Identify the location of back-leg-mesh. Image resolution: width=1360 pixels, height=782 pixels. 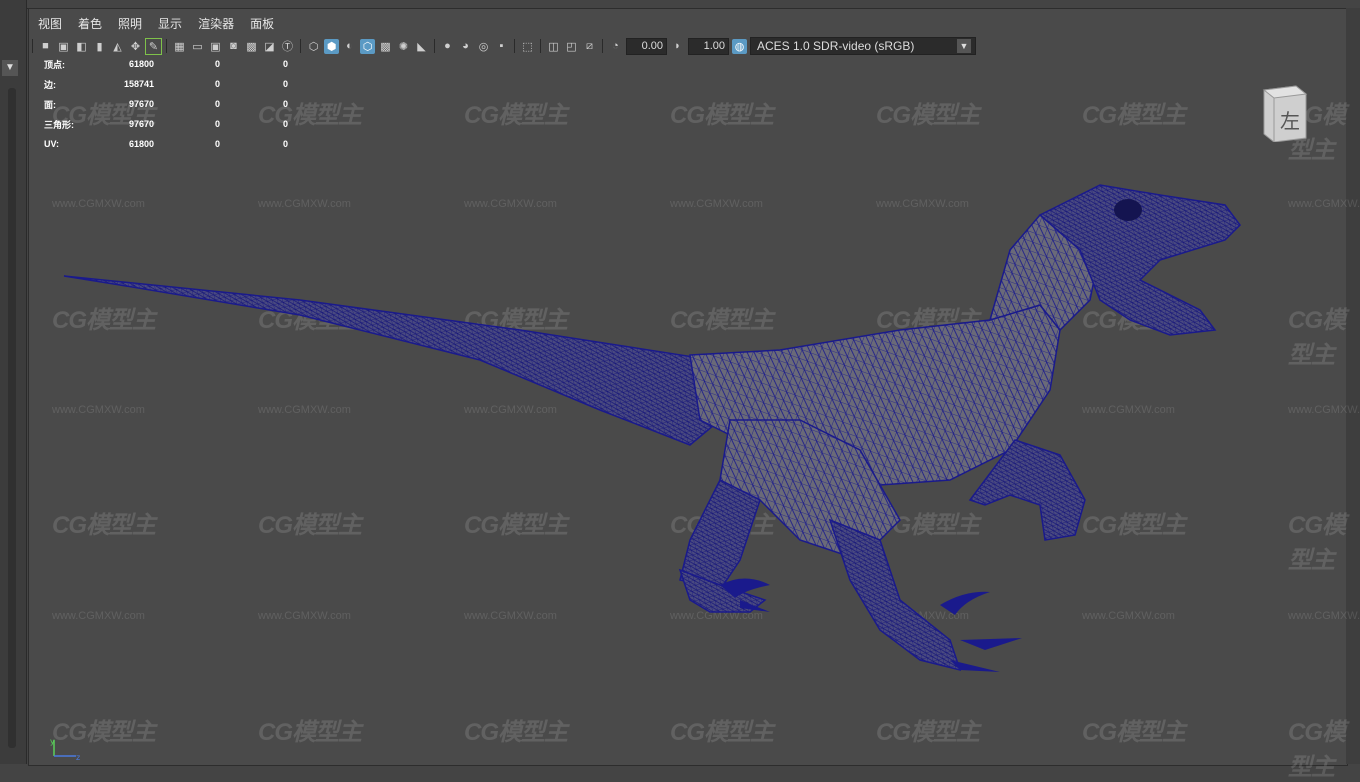
(720, 534).